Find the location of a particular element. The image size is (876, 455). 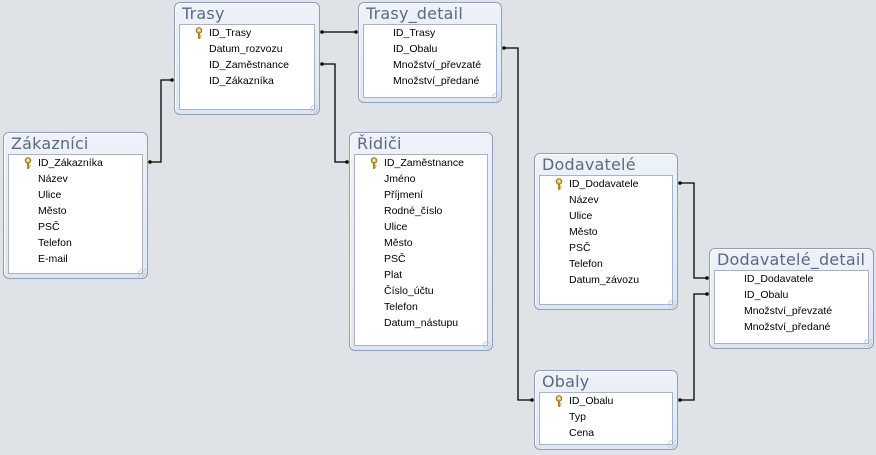

field-label: Množství_převzaté is located at coordinates (788, 311).